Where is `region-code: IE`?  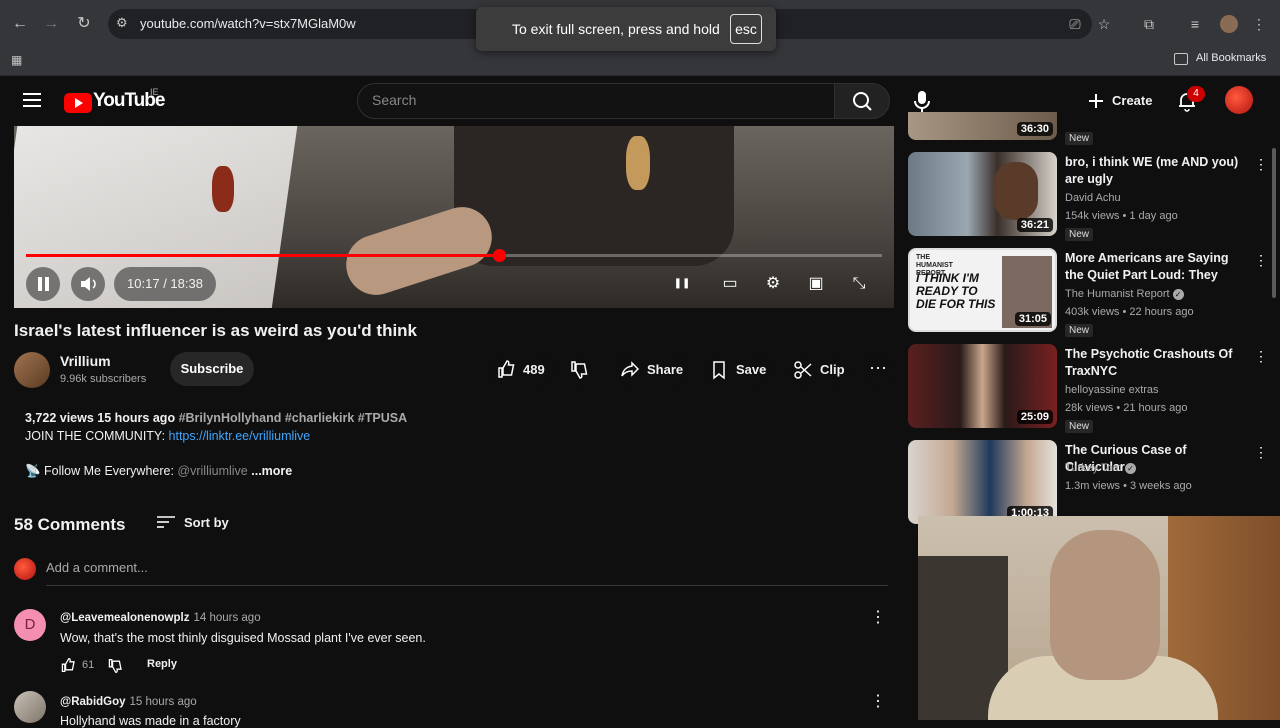 region-code: IE is located at coordinates (154, 92).